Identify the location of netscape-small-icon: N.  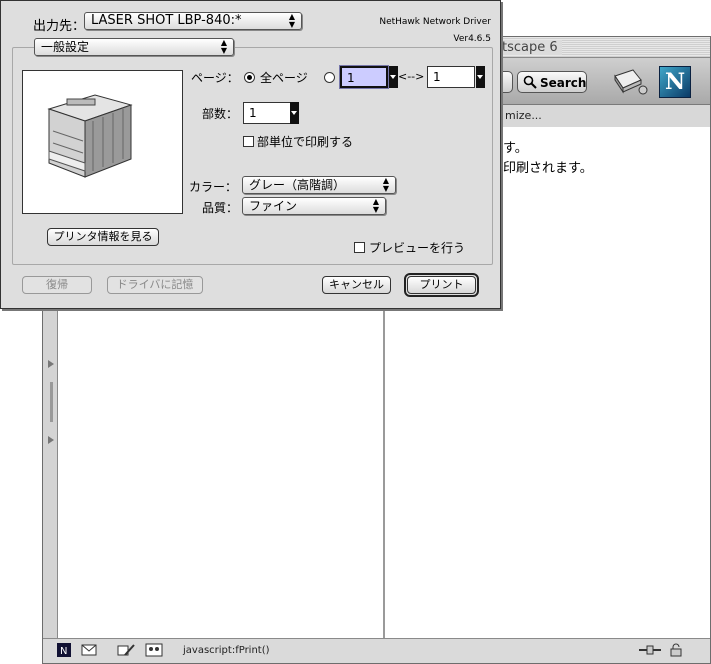
(64, 651).